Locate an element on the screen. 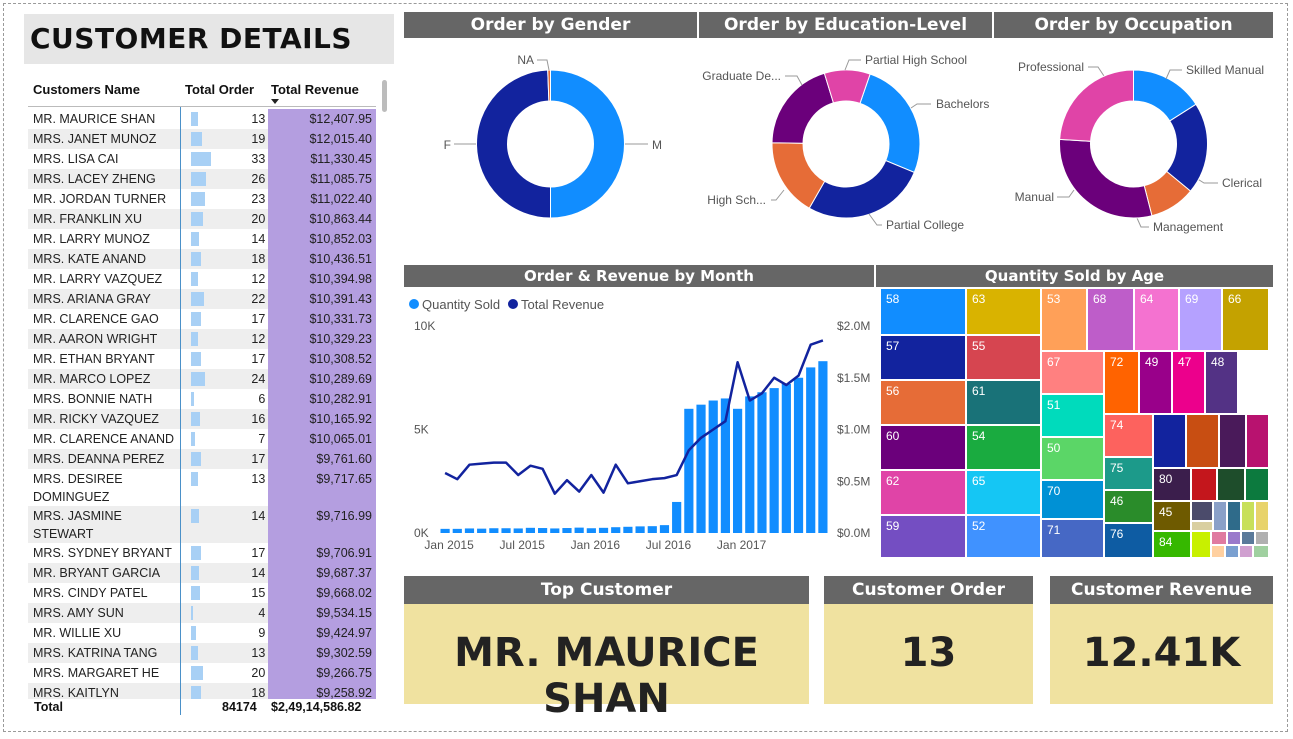 This screenshot has width=1293, height=739. treemap-cell-age-75: 75 is located at coordinates (1128, 473).